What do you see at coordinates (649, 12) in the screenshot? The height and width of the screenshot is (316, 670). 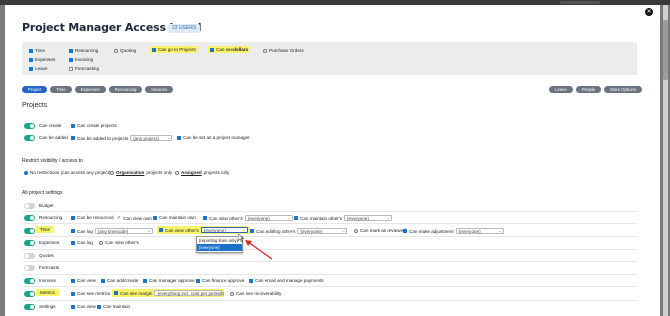 I see `close-icon: ✕` at bounding box center [649, 12].